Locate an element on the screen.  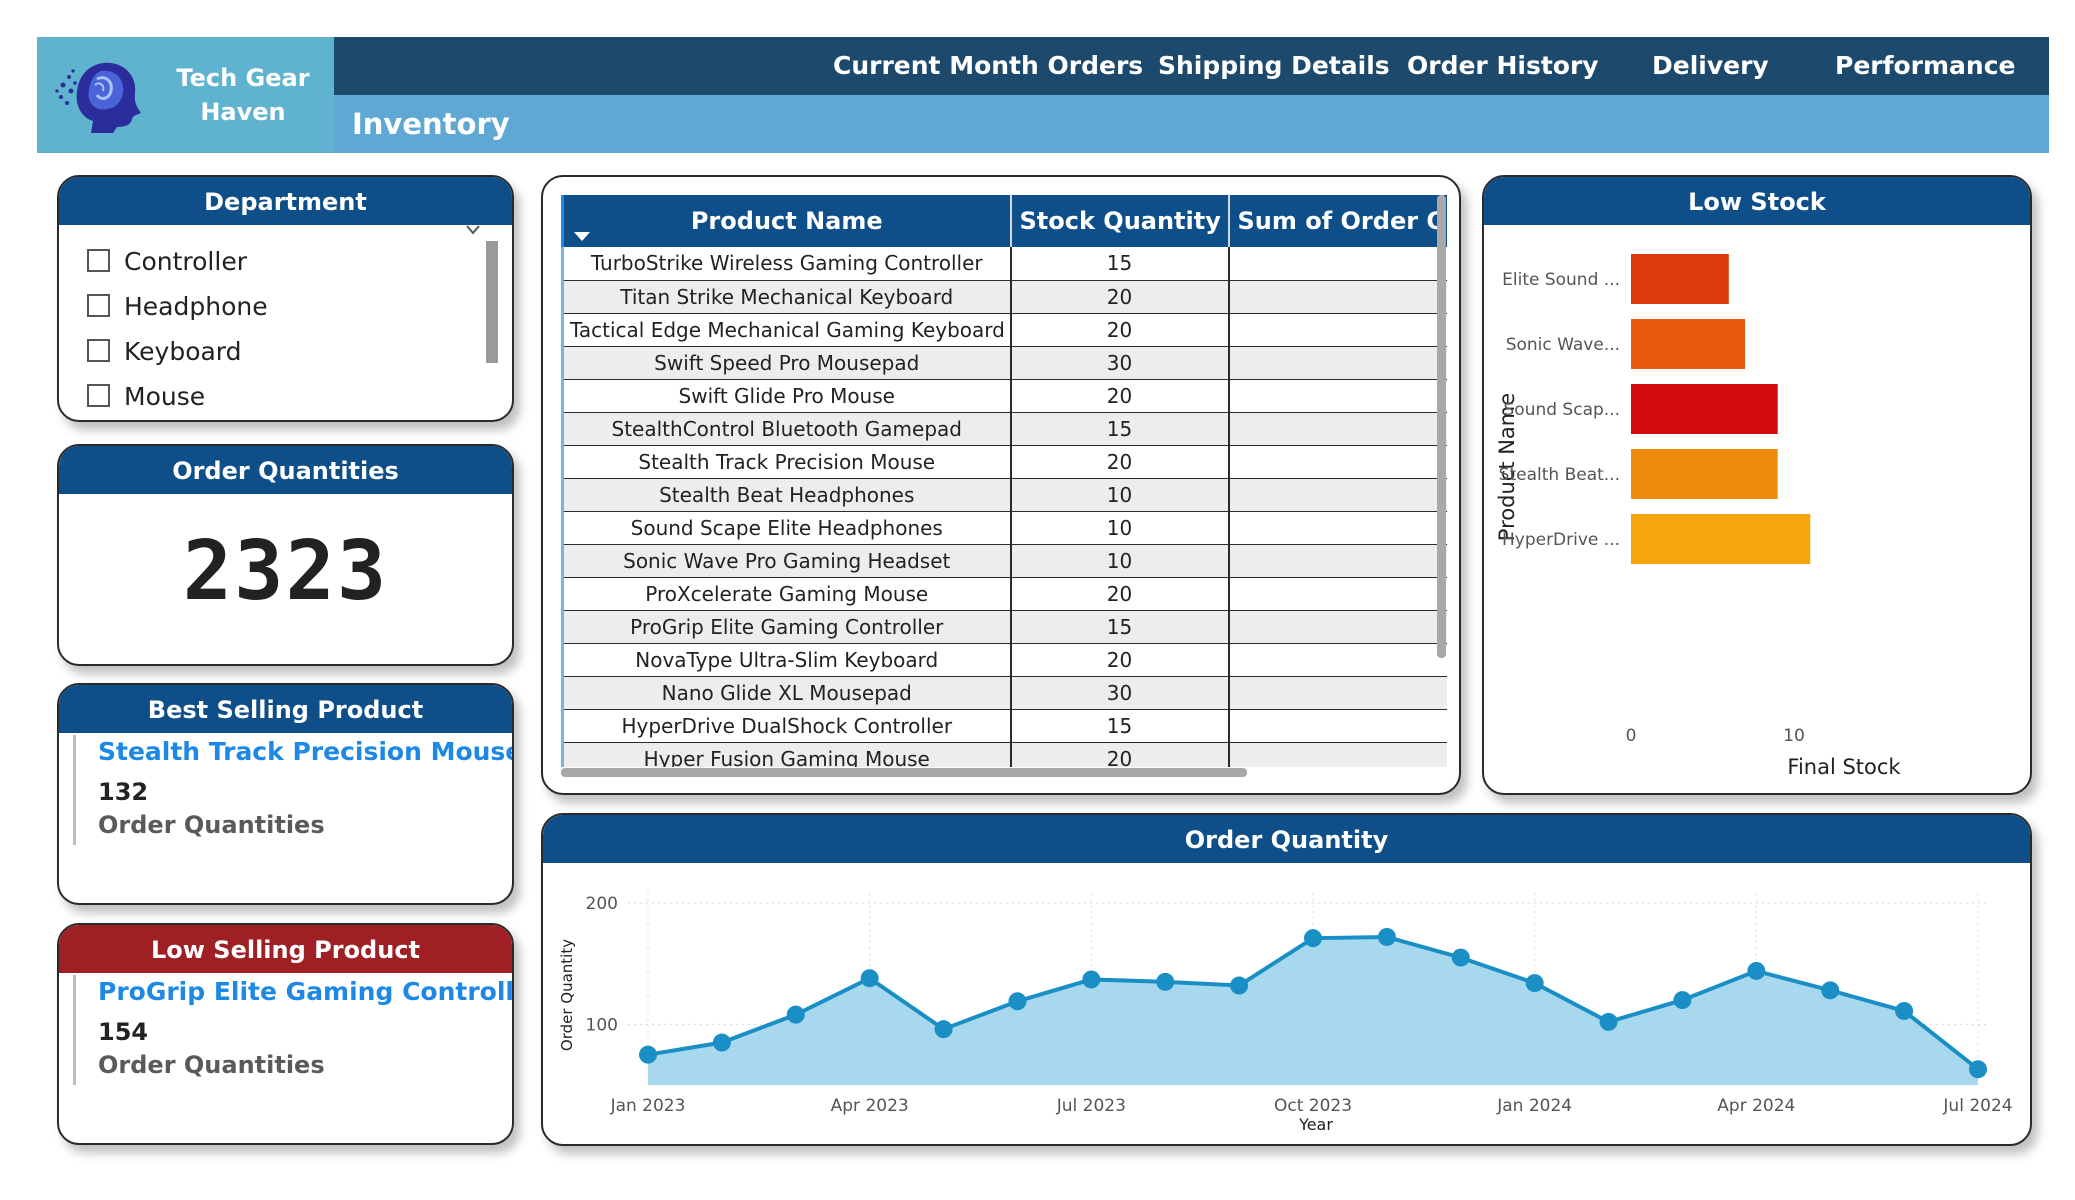
nav-shipping-details: Shipping Details is located at coordinates (1274, 66).